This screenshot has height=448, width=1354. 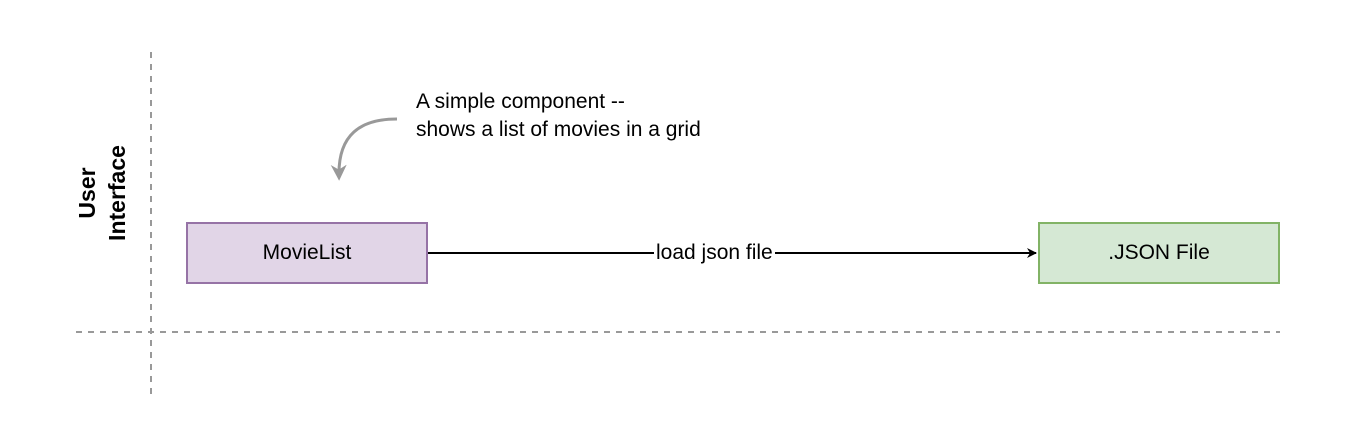 I want to click on movielist-node-label: MovieList, so click(x=307, y=252).